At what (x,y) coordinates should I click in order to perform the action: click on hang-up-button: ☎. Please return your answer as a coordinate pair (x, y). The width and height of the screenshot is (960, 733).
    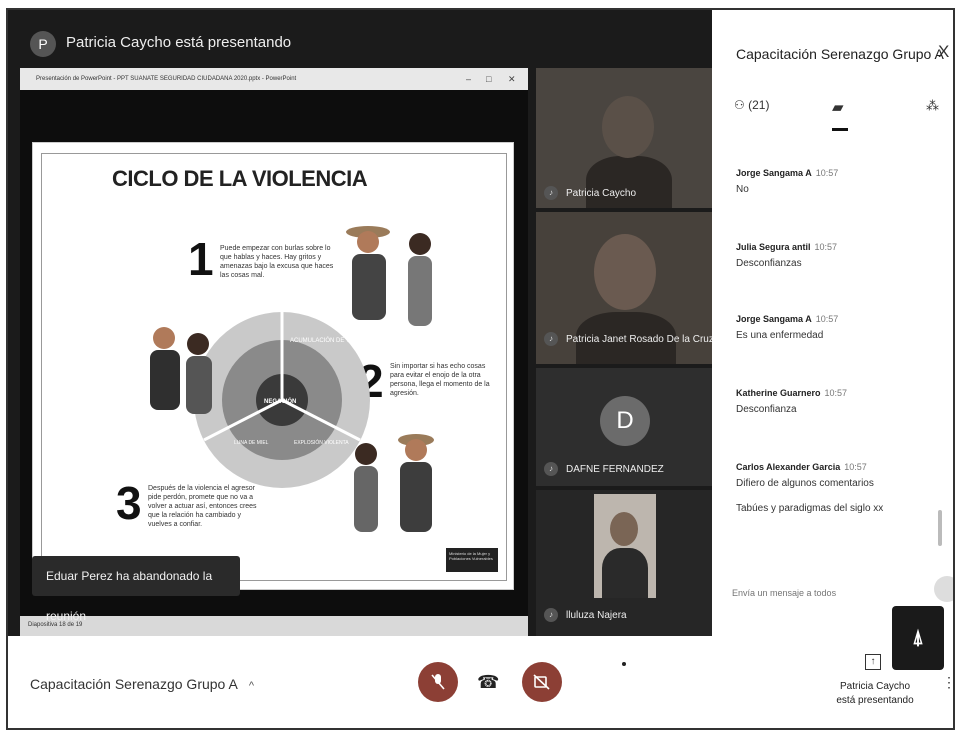
    Looking at the image, I should click on (488, 682).